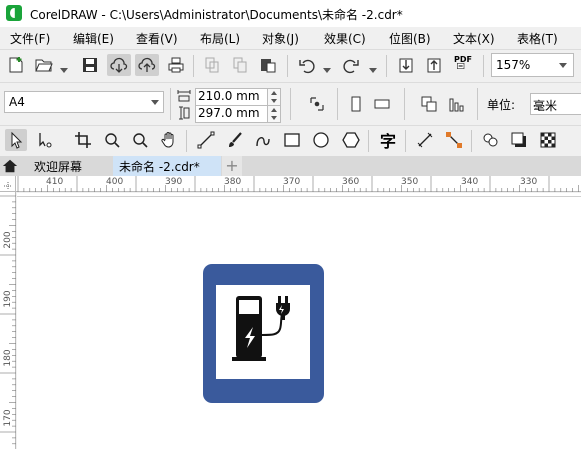  I want to click on connector-tool-icon, so click(454, 140).